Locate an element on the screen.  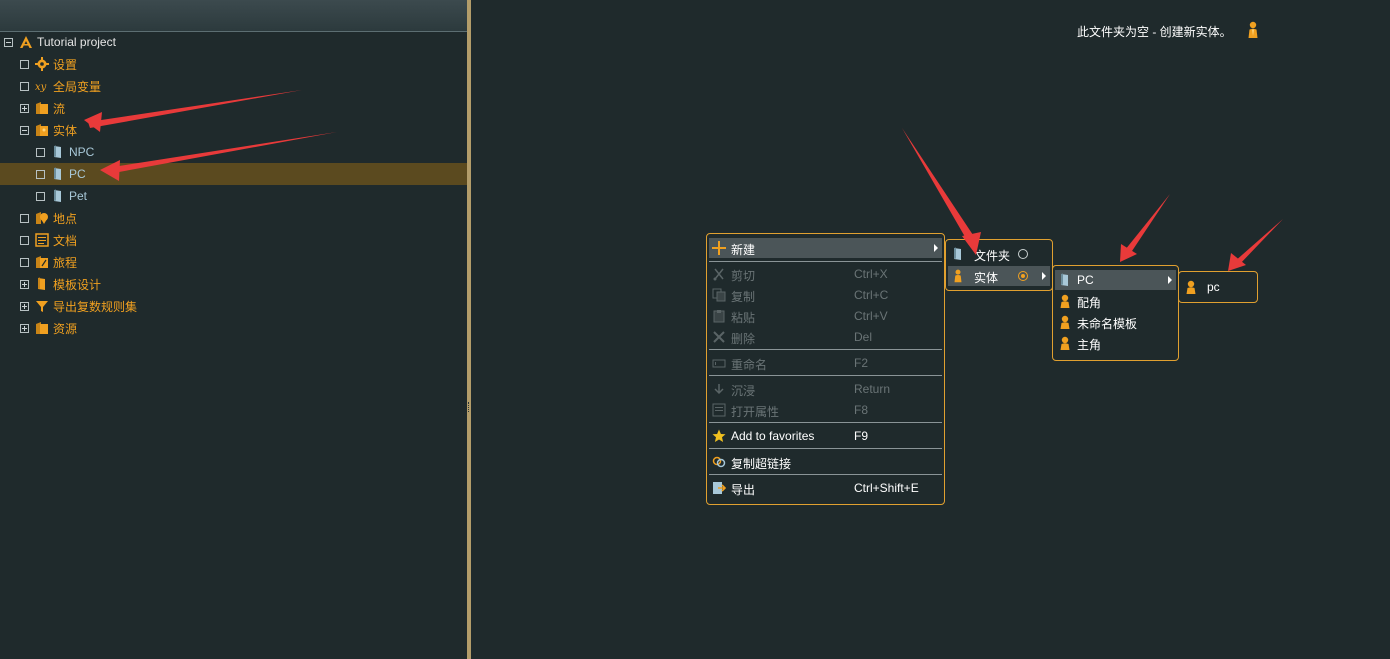
entity-template-submenu: PC 配角未命名模板主角 is located at coordinates (1115, 313).